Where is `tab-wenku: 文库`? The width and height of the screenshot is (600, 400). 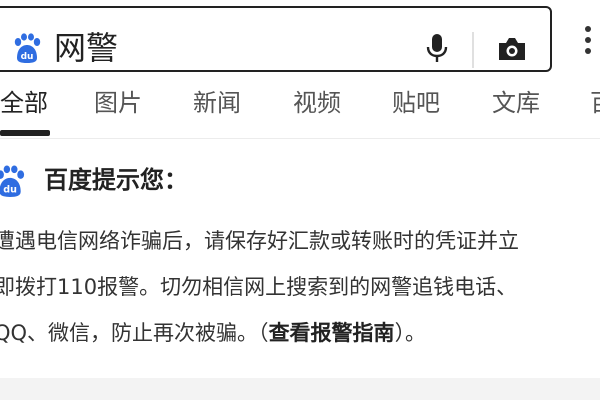 tab-wenku: 文库 is located at coordinates (516, 103).